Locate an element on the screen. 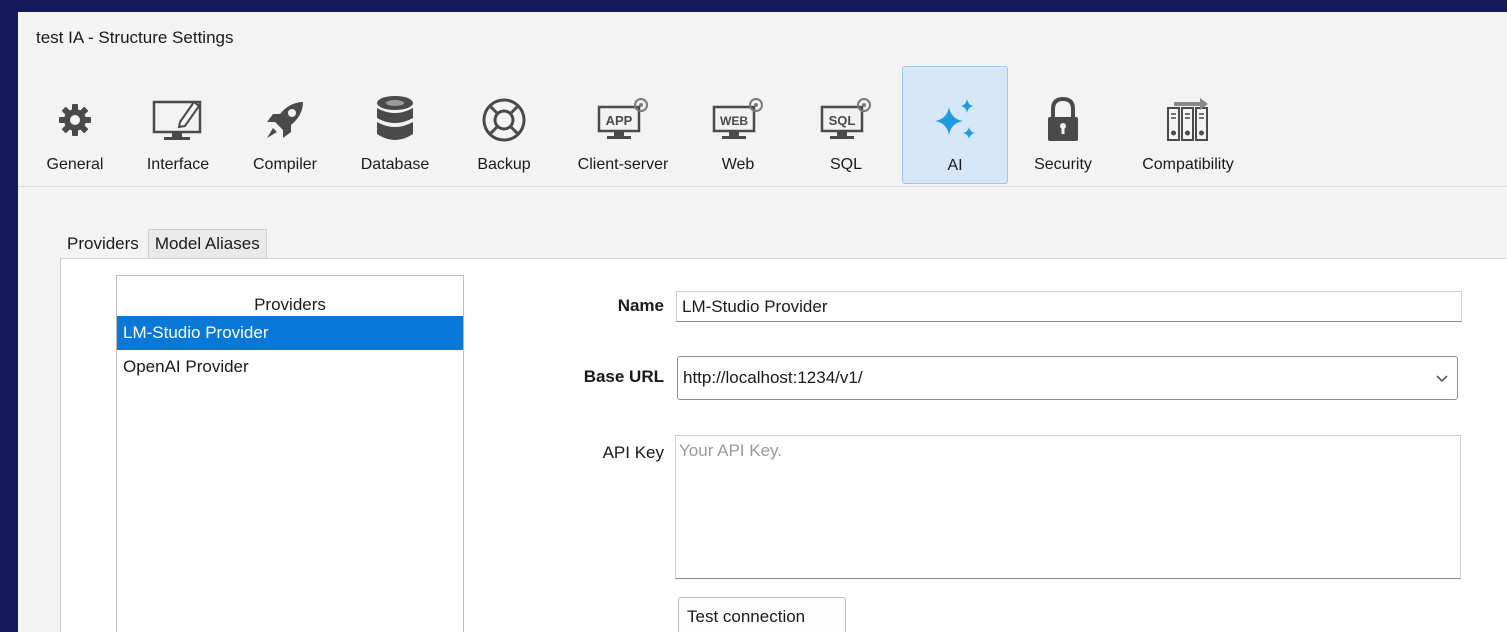 This screenshot has height=632, width=1507. name-label: Name is located at coordinates (640, 305).